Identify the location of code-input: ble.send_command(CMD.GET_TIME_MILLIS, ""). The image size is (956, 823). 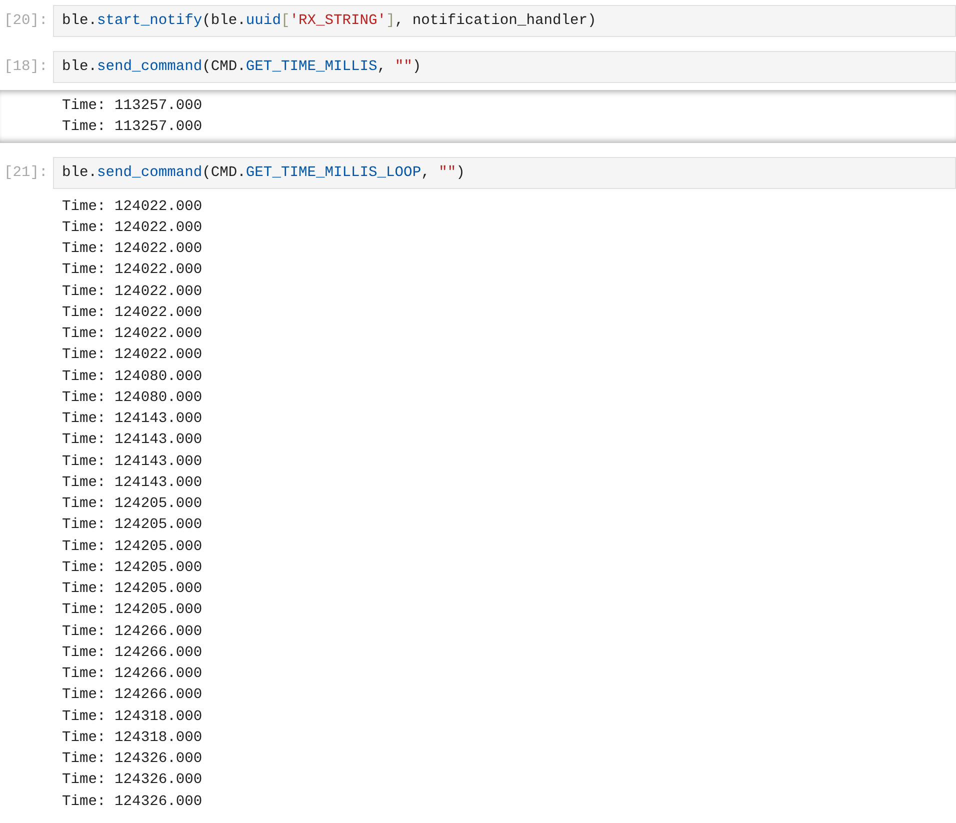
(504, 67).